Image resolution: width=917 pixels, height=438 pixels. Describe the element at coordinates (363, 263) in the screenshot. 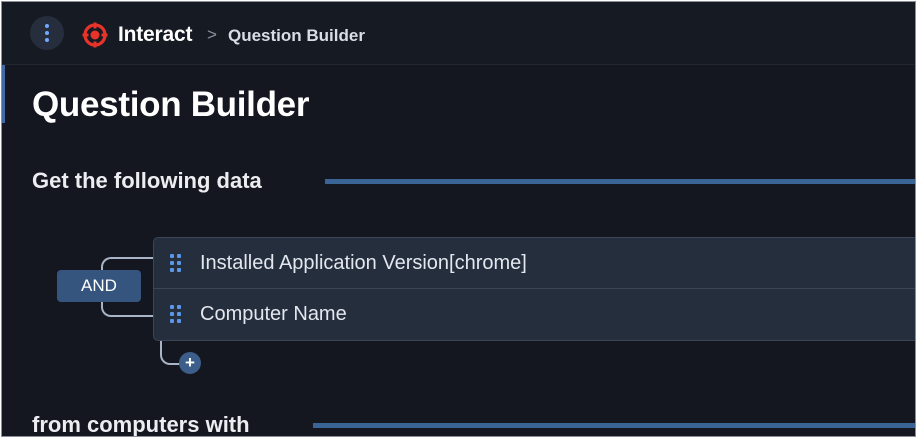

I see `sensor-row-label: Installed Application Version[chrome]` at that location.